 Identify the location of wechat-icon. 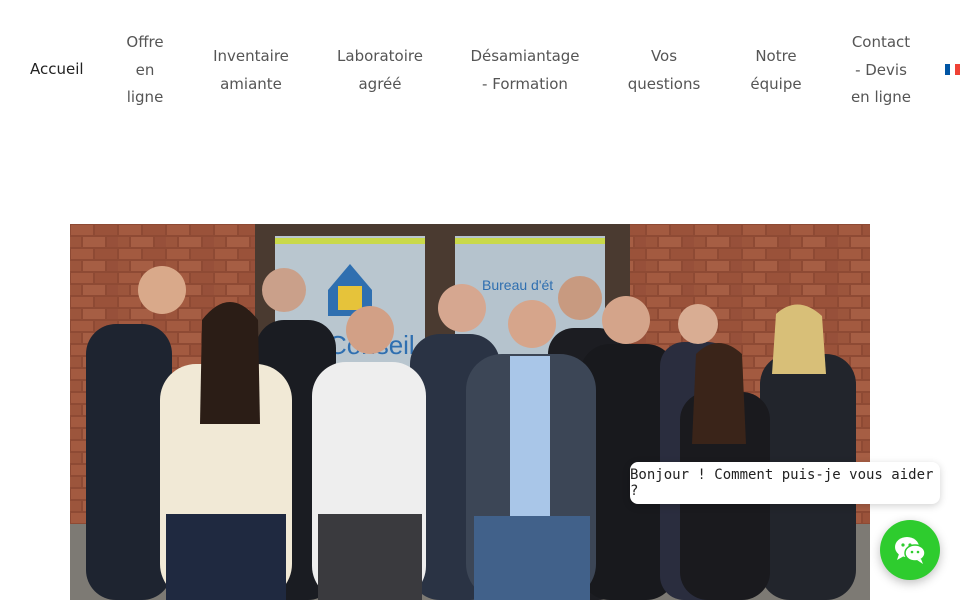
(910, 550).